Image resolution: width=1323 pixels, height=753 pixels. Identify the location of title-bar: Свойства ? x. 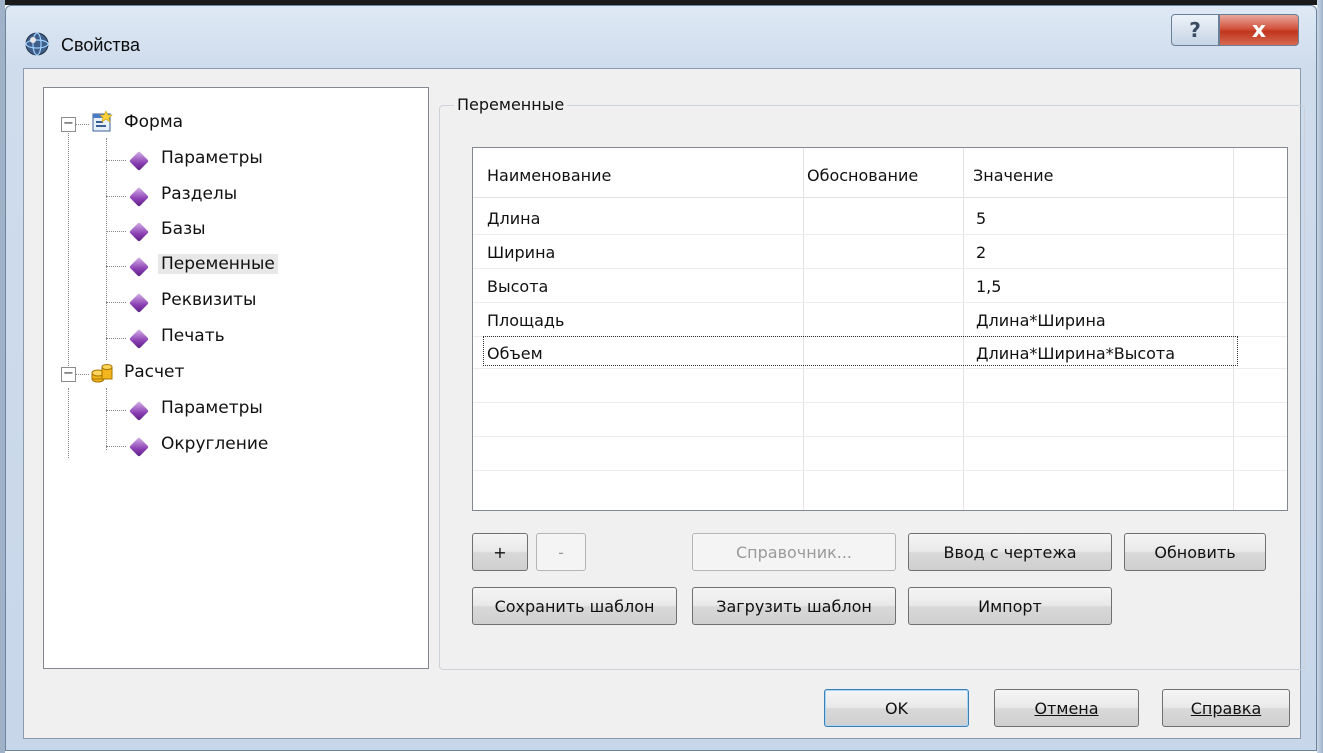
(661, 37).